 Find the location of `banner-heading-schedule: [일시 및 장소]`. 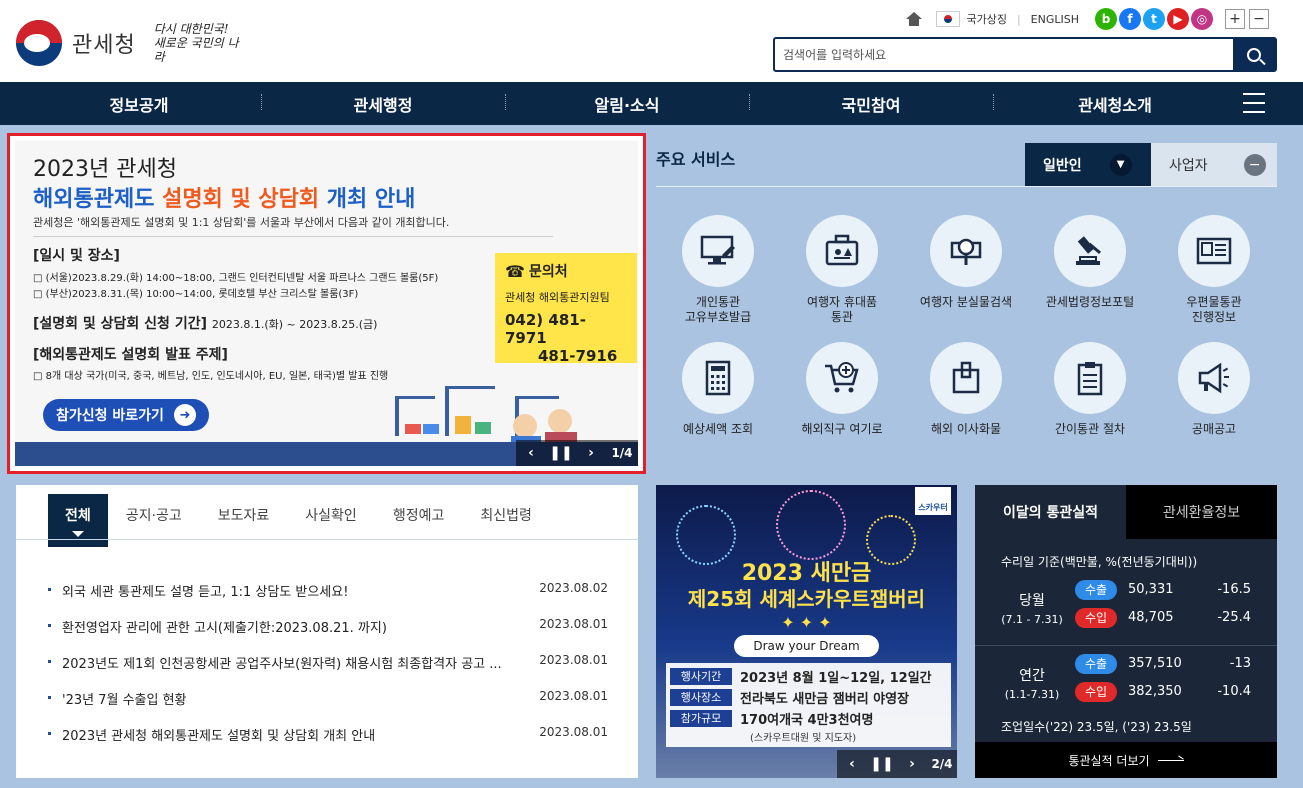

banner-heading-schedule: [일시 및 장소] is located at coordinates (76, 256).